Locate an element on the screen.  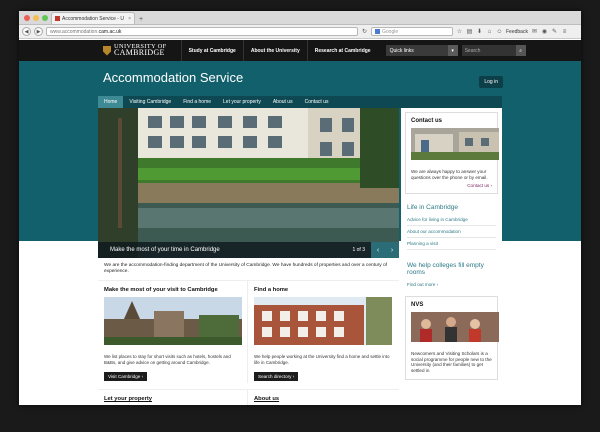
nav-contact-us: Contact us is located at coordinates (317, 102).